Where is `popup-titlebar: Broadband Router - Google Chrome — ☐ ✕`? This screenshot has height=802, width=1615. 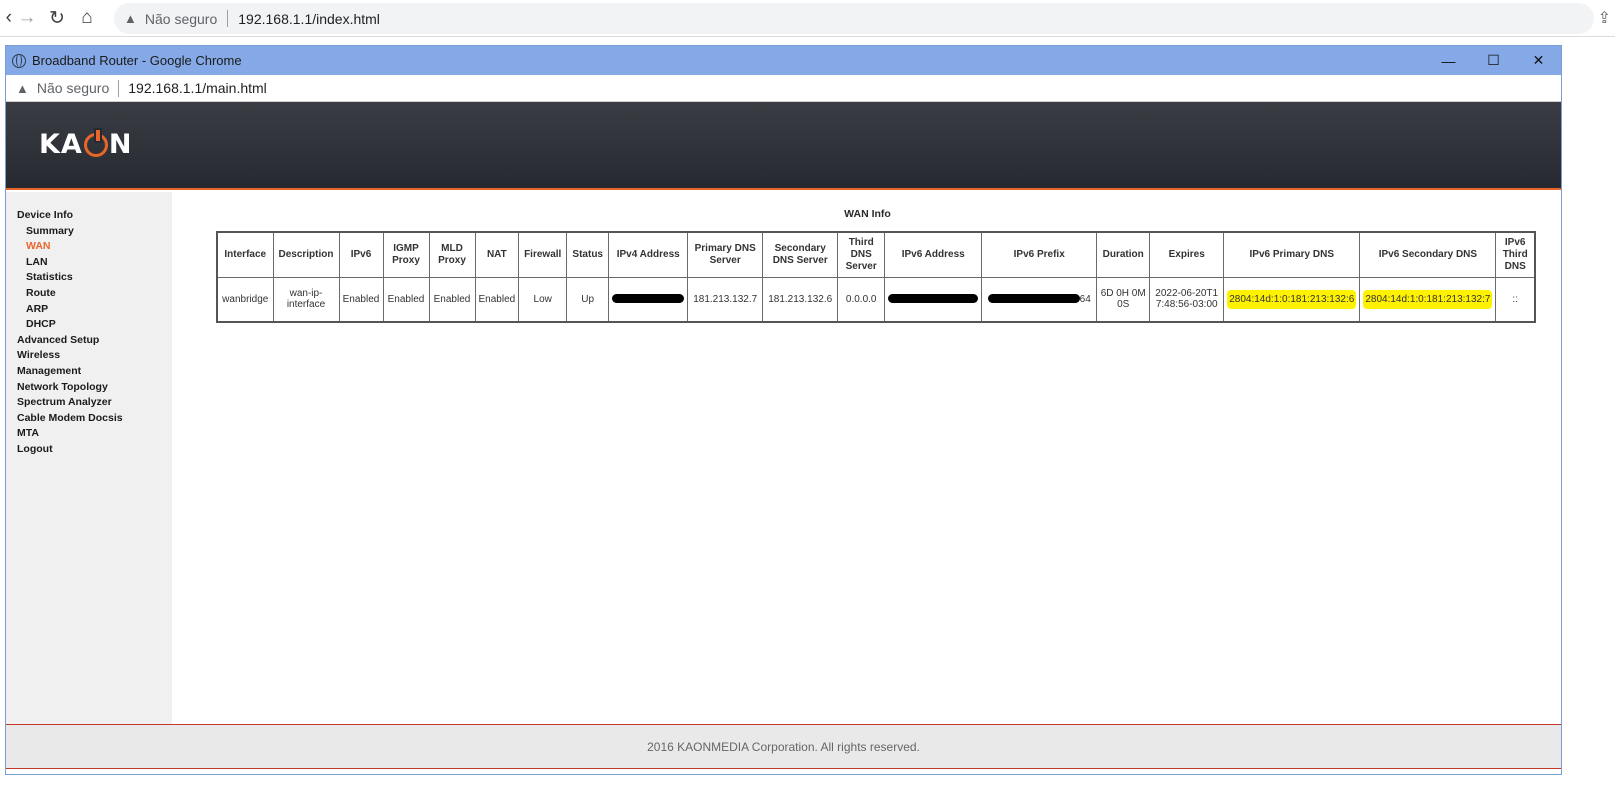 popup-titlebar: Broadband Router - Google Chrome — ☐ ✕ is located at coordinates (783, 60).